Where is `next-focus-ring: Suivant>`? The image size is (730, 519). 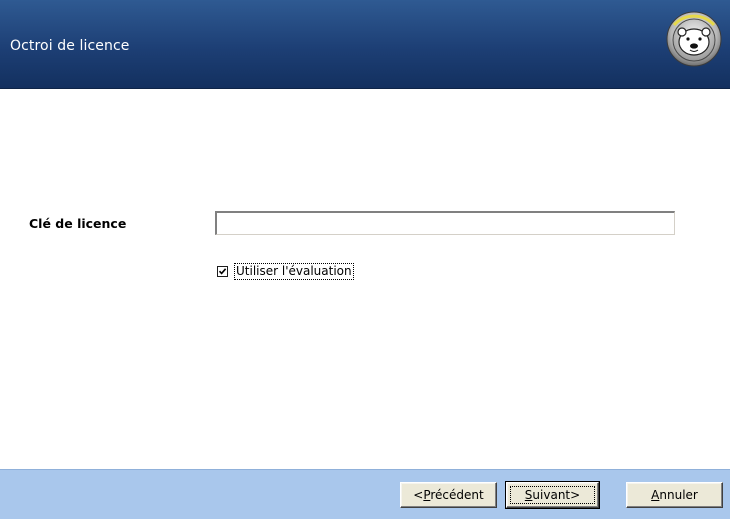
next-focus-ring: Suivant> is located at coordinates (552, 495).